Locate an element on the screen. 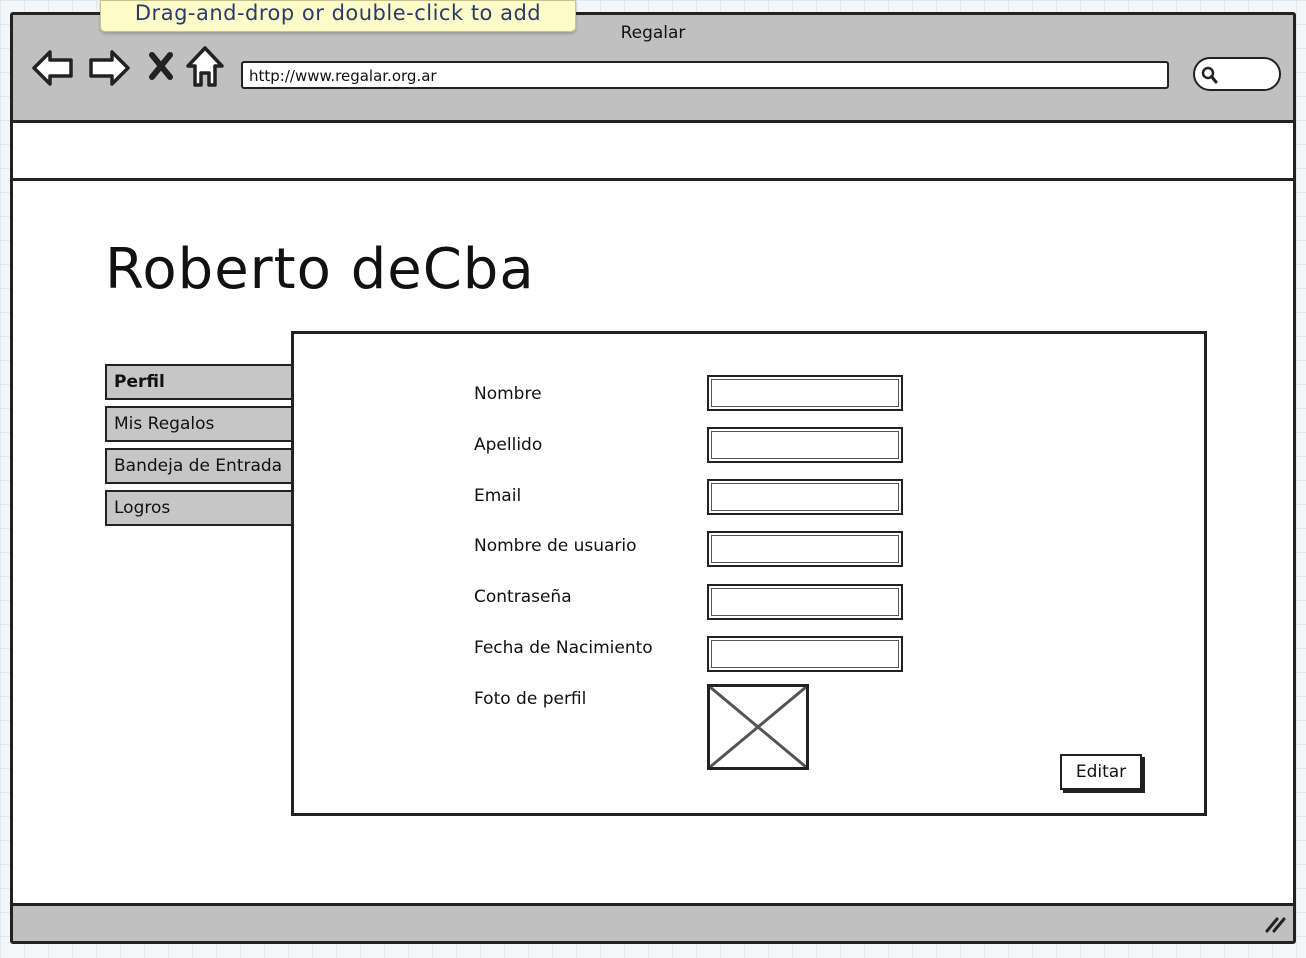  profile-photo-placeholder is located at coordinates (758, 727).